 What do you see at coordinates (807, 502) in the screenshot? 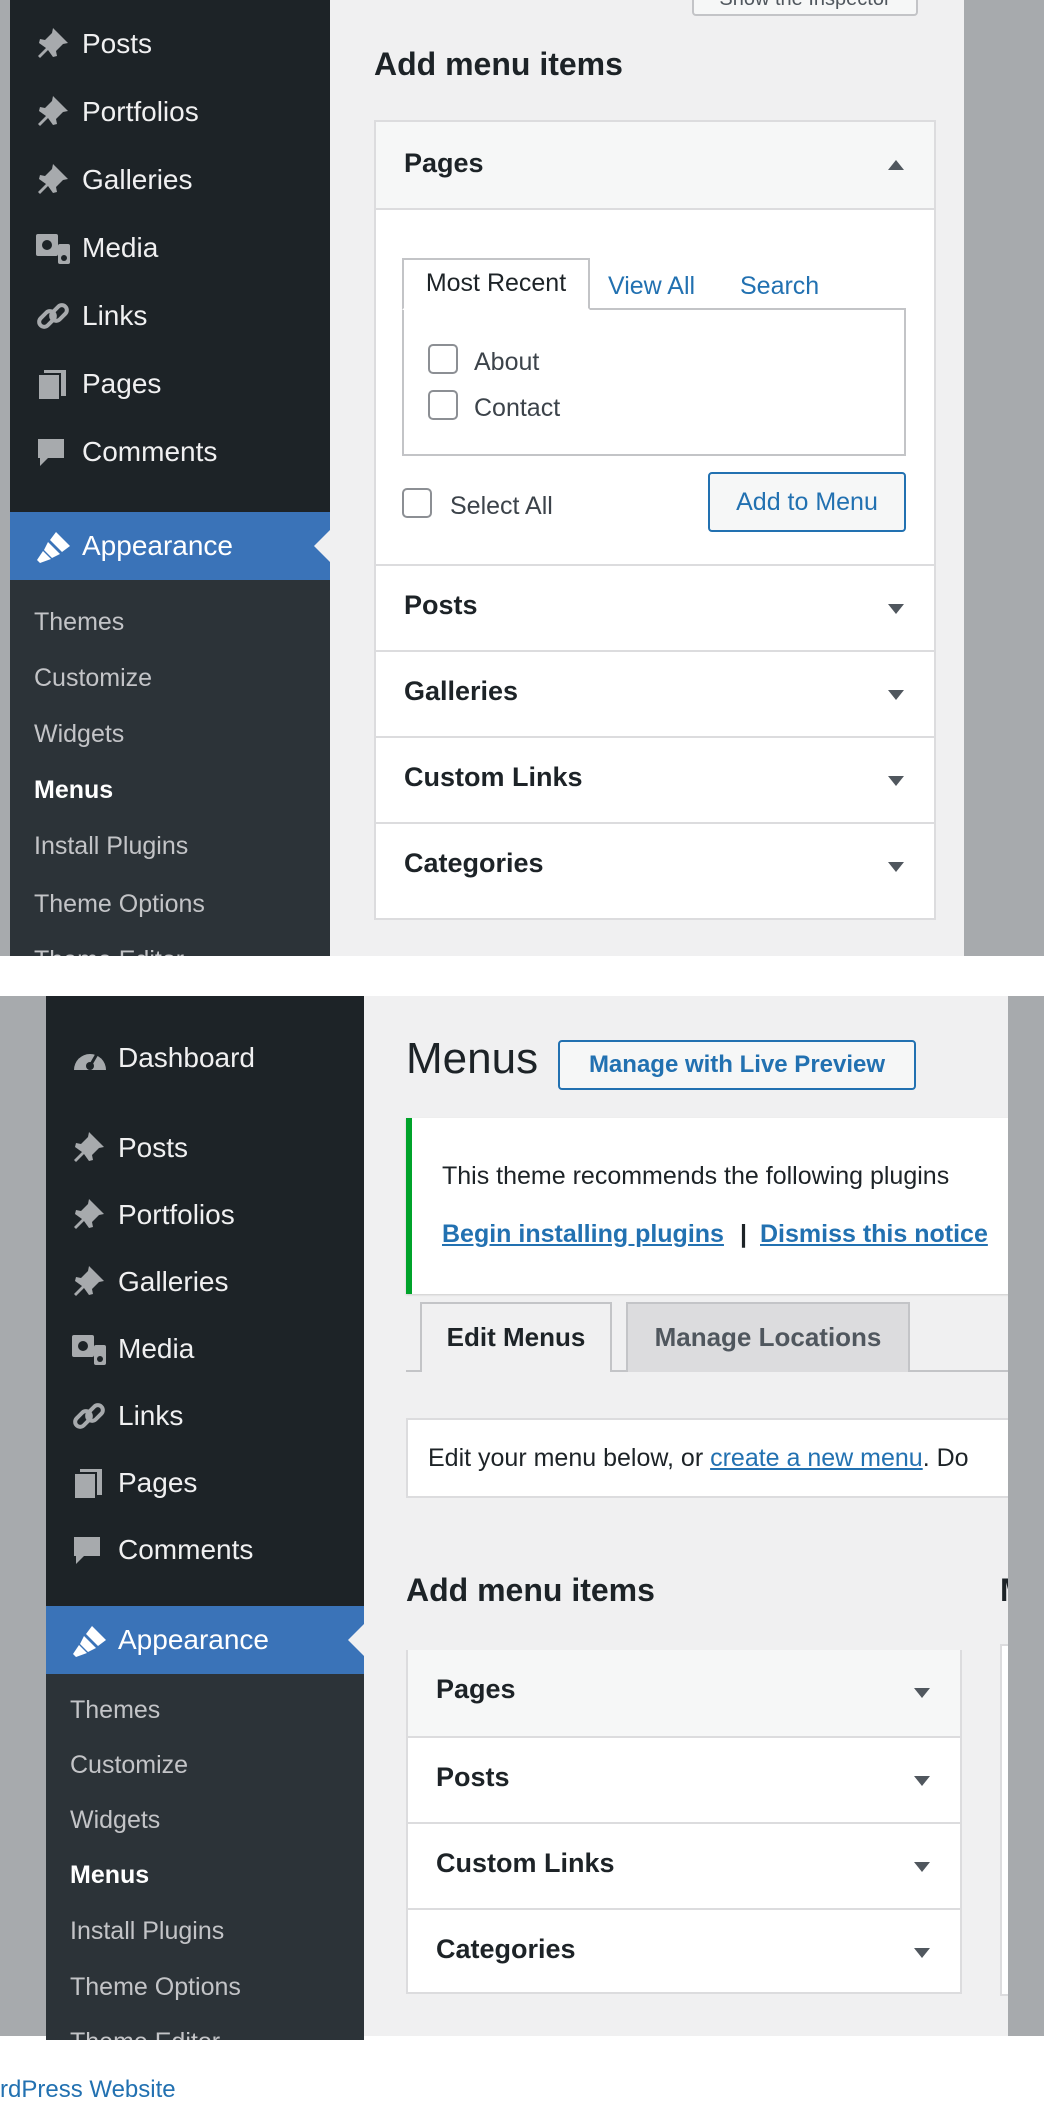
I see `add-to-menu-button: Add to Menu` at bounding box center [807, 502].